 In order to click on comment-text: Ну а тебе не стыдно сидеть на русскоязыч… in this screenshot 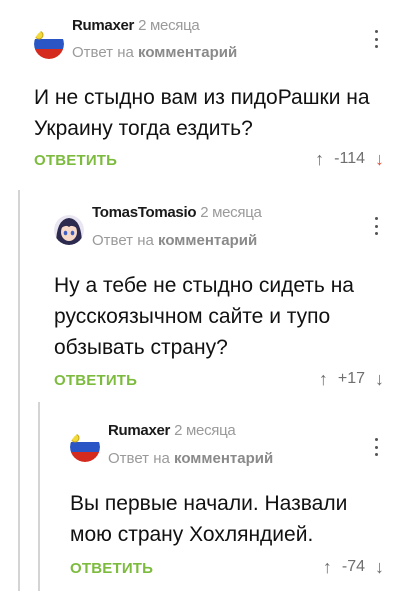, I will do `click(204, 316)`.